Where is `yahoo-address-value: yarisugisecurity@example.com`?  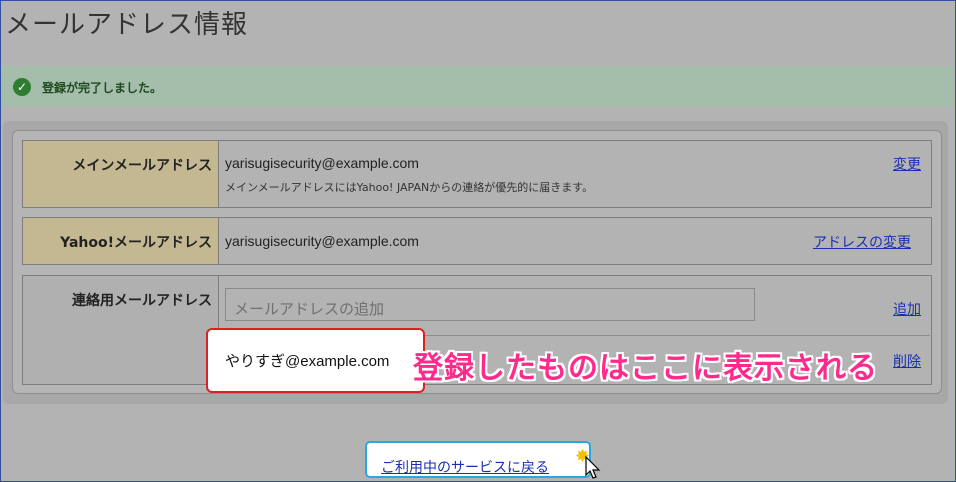 yahoo-address-value: yarisugisecurity@example.com is located at coordinates (322, 241).